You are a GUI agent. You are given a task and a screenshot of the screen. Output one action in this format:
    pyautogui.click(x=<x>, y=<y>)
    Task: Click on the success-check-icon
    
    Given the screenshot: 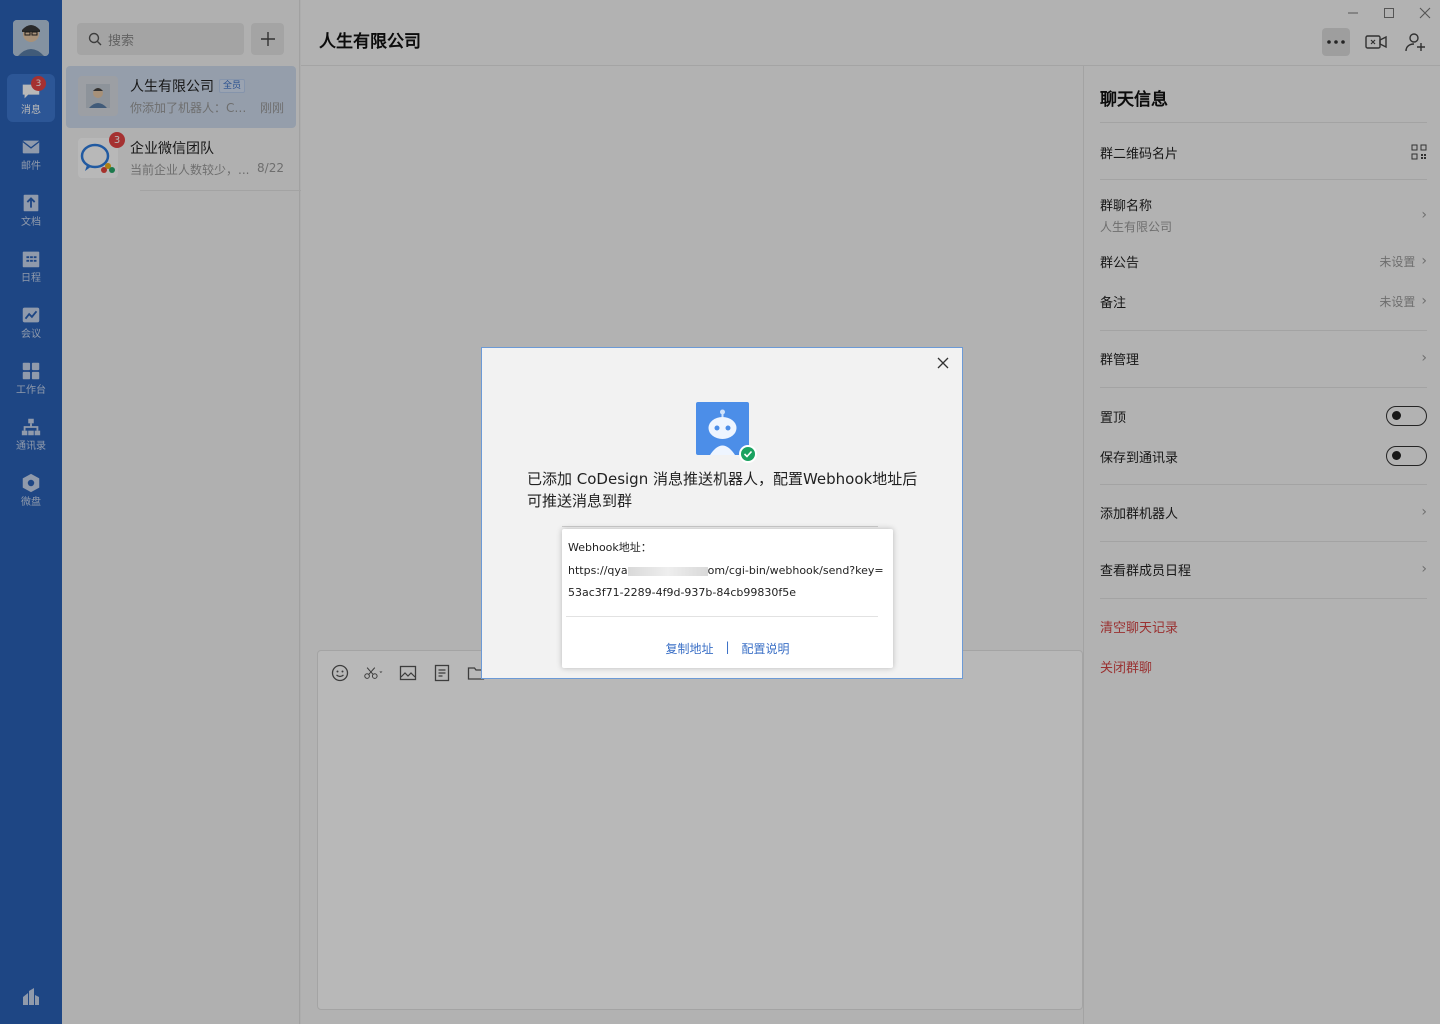 What is the action you would take?
    pyautogui.click(x=748, y=454)
    